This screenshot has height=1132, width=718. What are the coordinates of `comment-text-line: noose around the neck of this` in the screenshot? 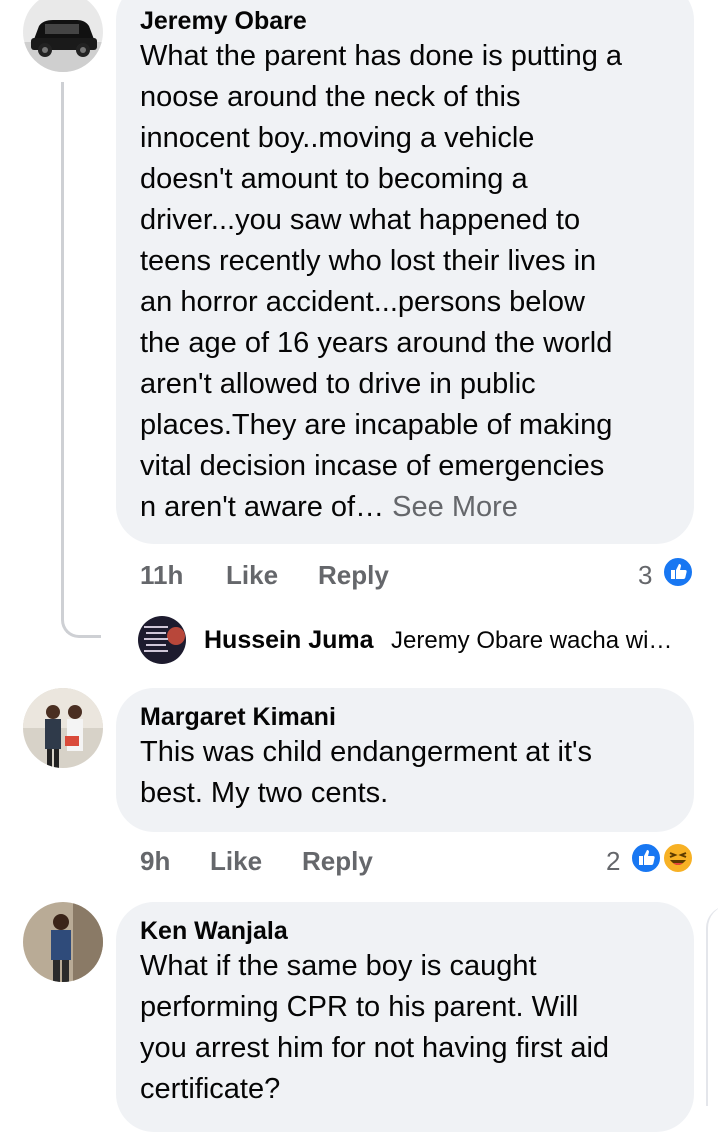 It's located at (330, 97).